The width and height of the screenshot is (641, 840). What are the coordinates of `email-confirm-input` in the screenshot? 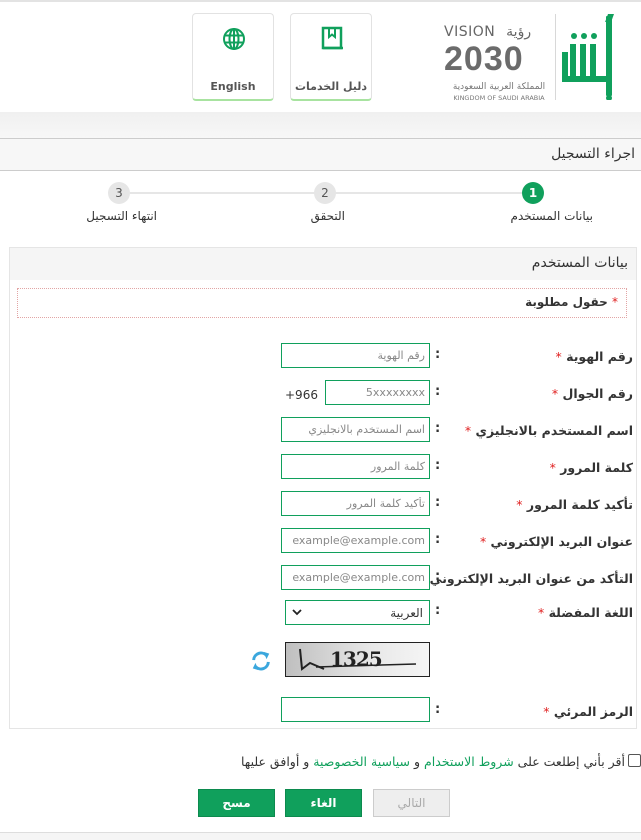 It's located at (355, 577).